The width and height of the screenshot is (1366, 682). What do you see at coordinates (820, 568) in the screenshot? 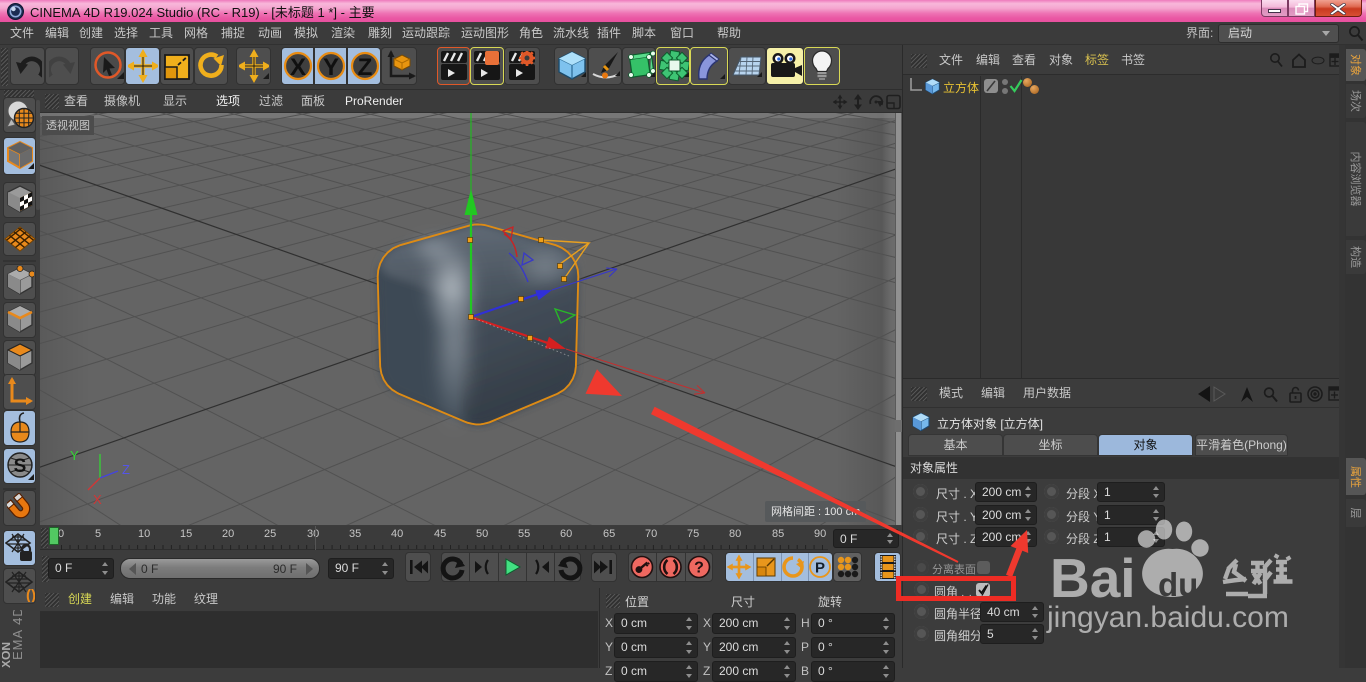
I see `svg-text: P` at bounding box center [820, 568].